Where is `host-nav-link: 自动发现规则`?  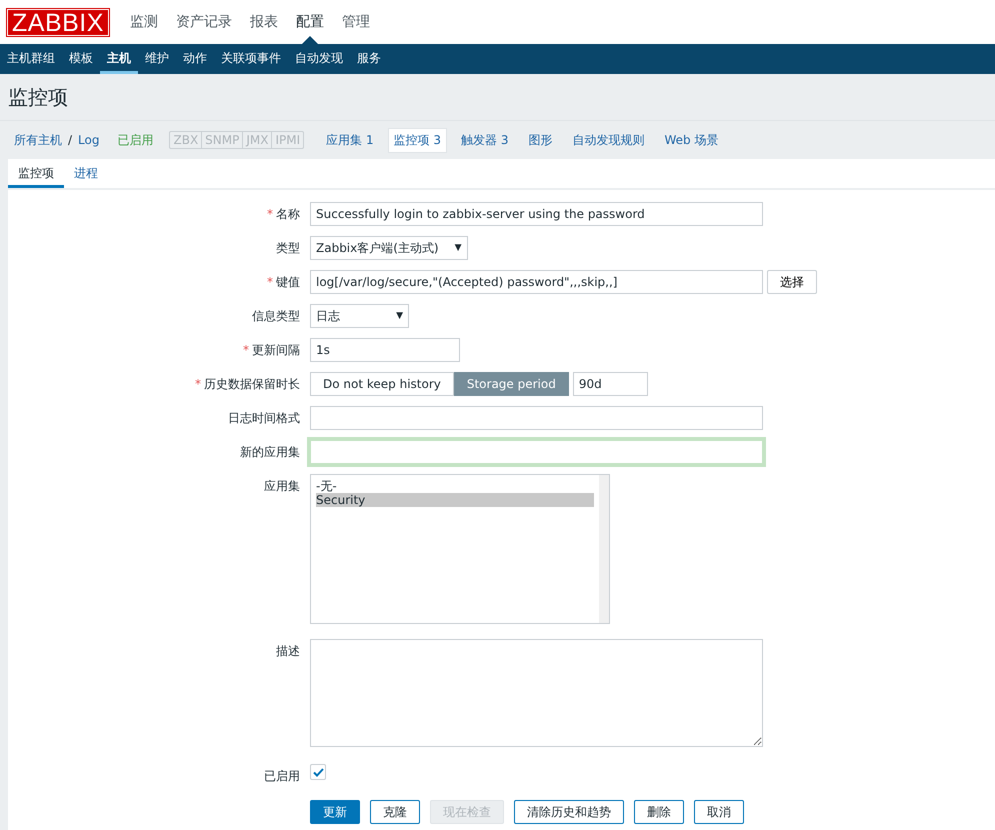
host-nav-link: 自动发现规则 is located at coordinates (608, 140).